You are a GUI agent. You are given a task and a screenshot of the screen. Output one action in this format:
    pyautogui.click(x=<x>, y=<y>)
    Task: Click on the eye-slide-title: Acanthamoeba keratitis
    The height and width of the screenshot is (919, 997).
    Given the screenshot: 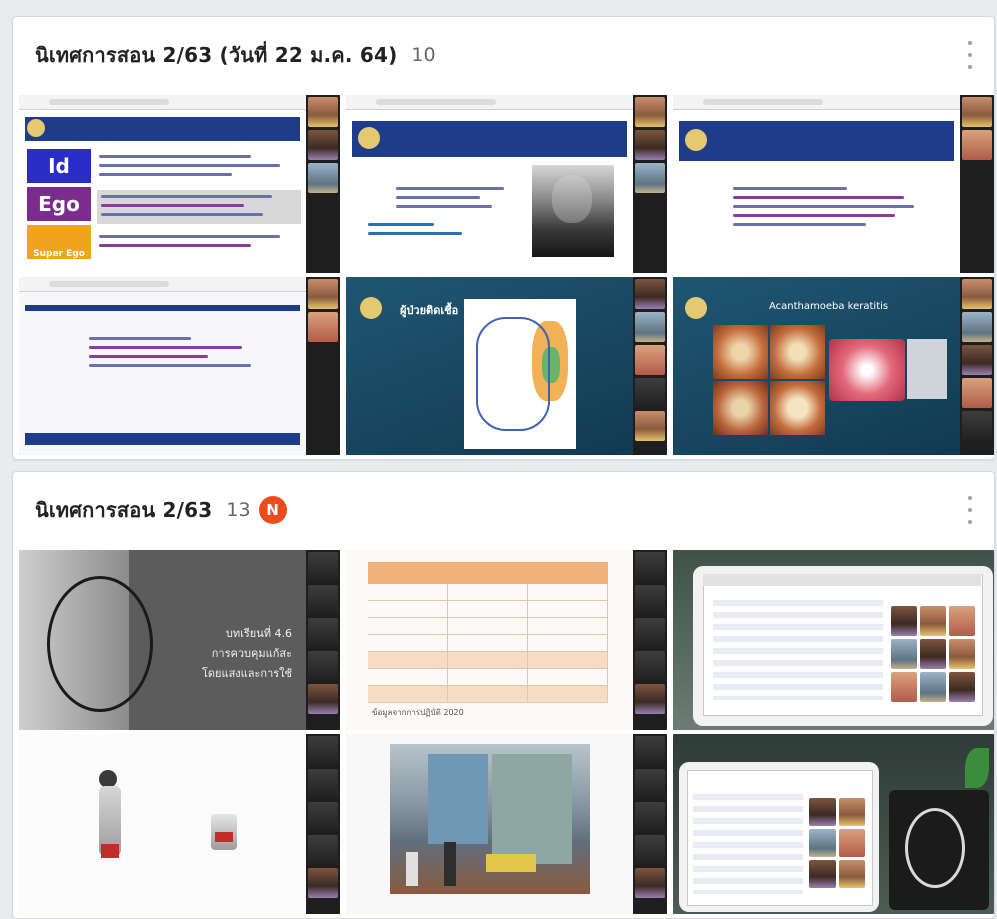 What is the action you would take?
    pyautogui.click(x=829, y=306)
    